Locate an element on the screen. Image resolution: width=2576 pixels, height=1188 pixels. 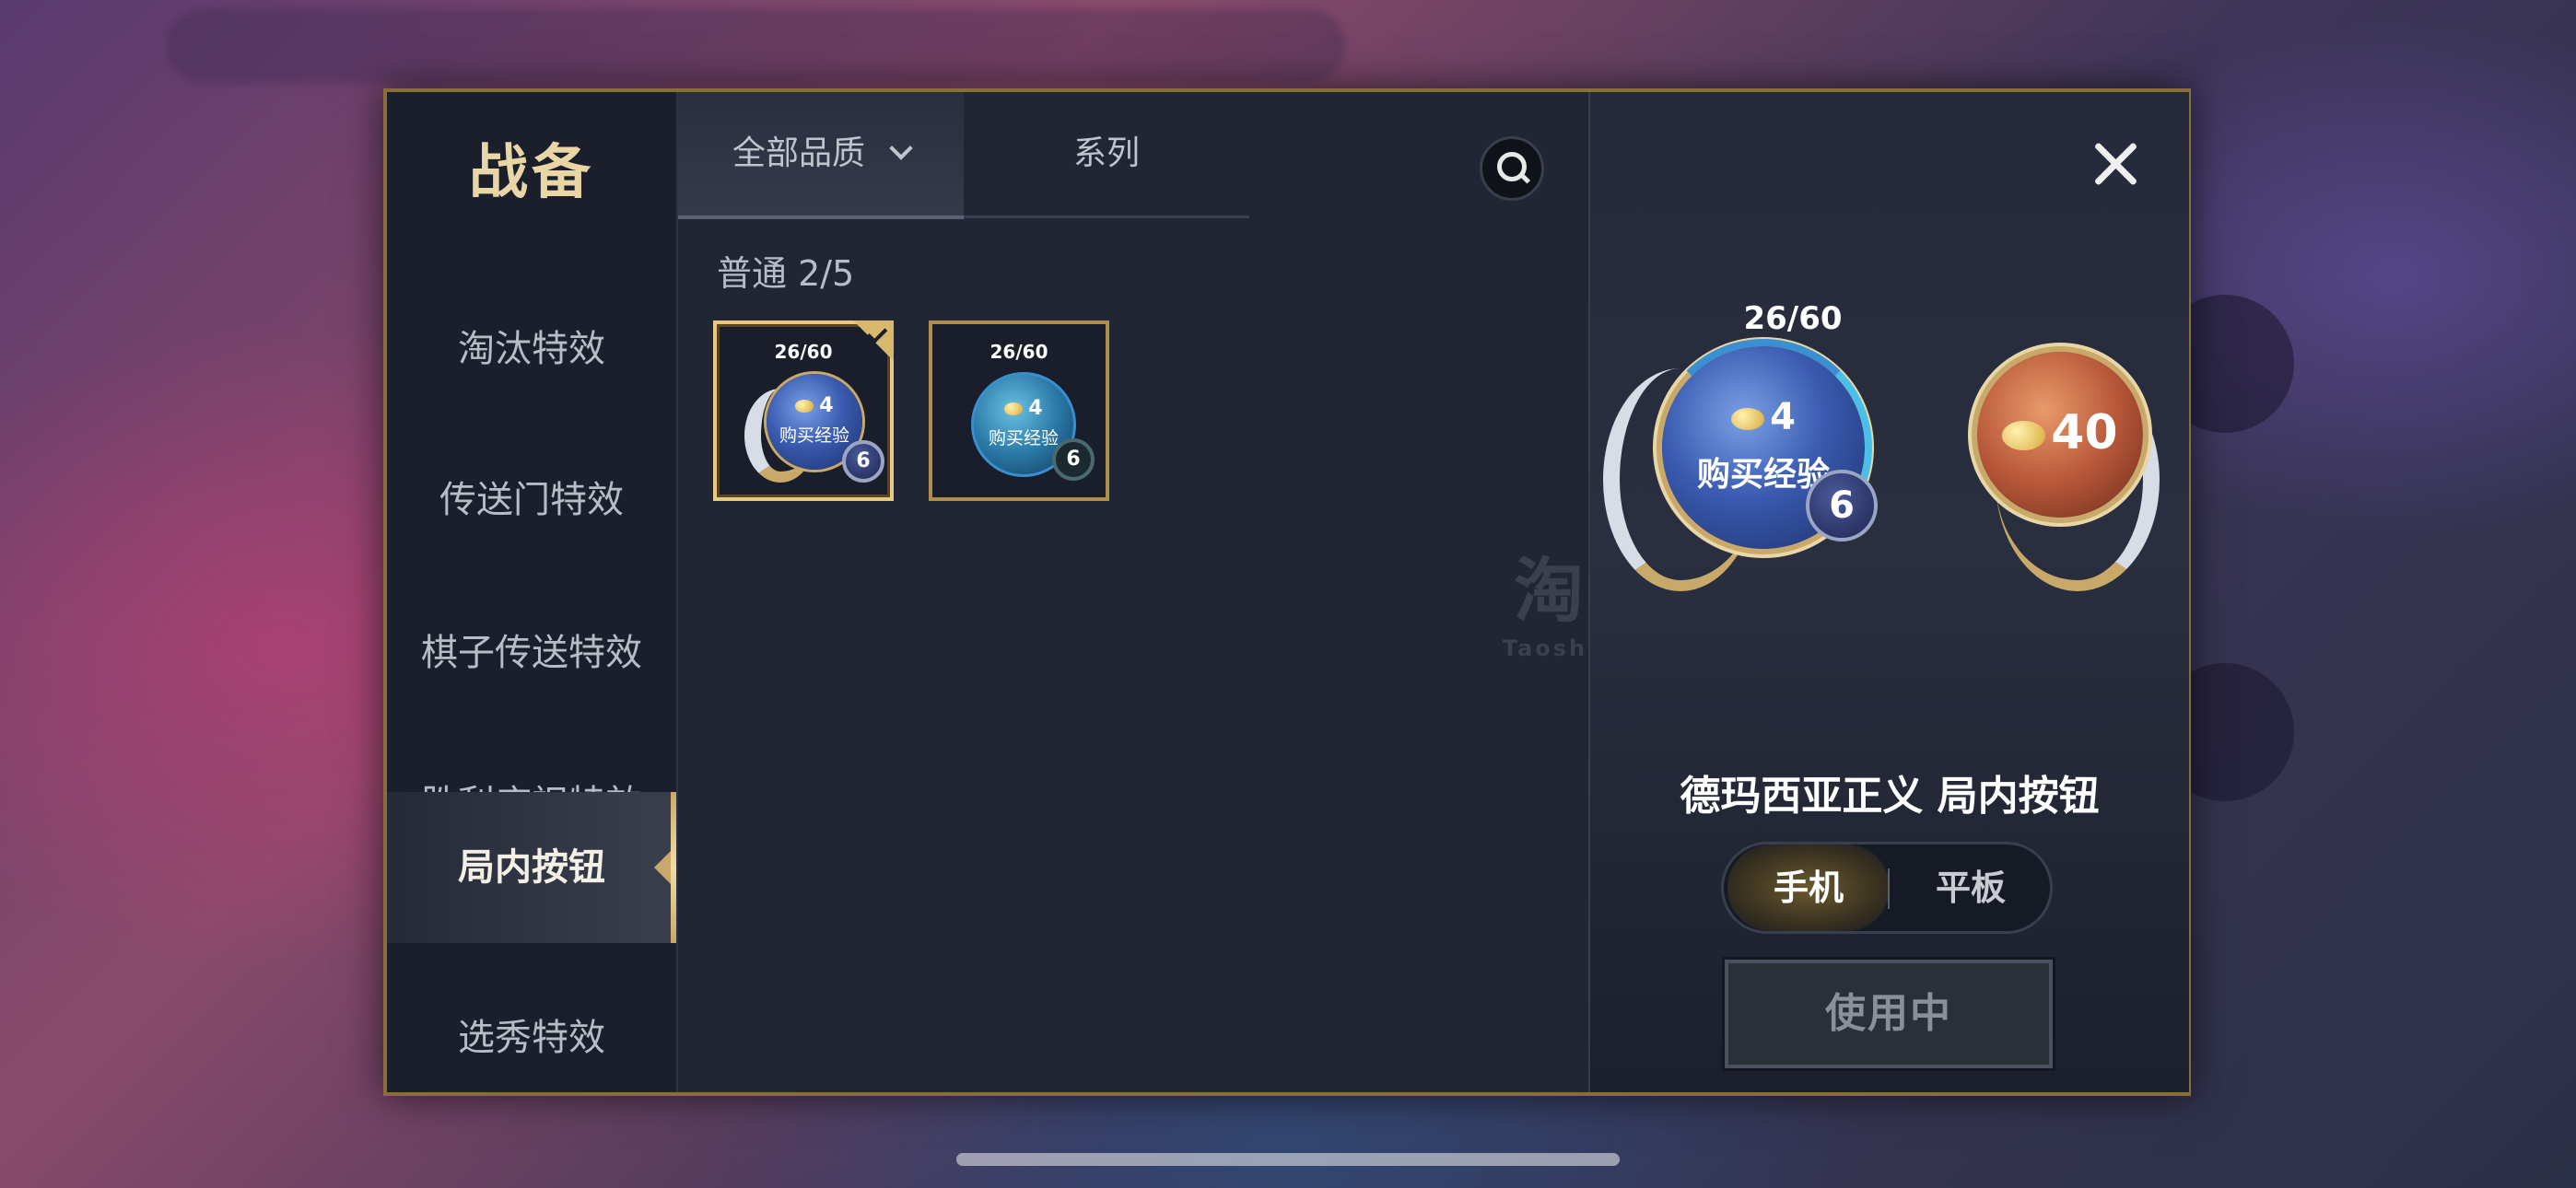
item-action: 购买经验 is located at coordinates (814, 435).